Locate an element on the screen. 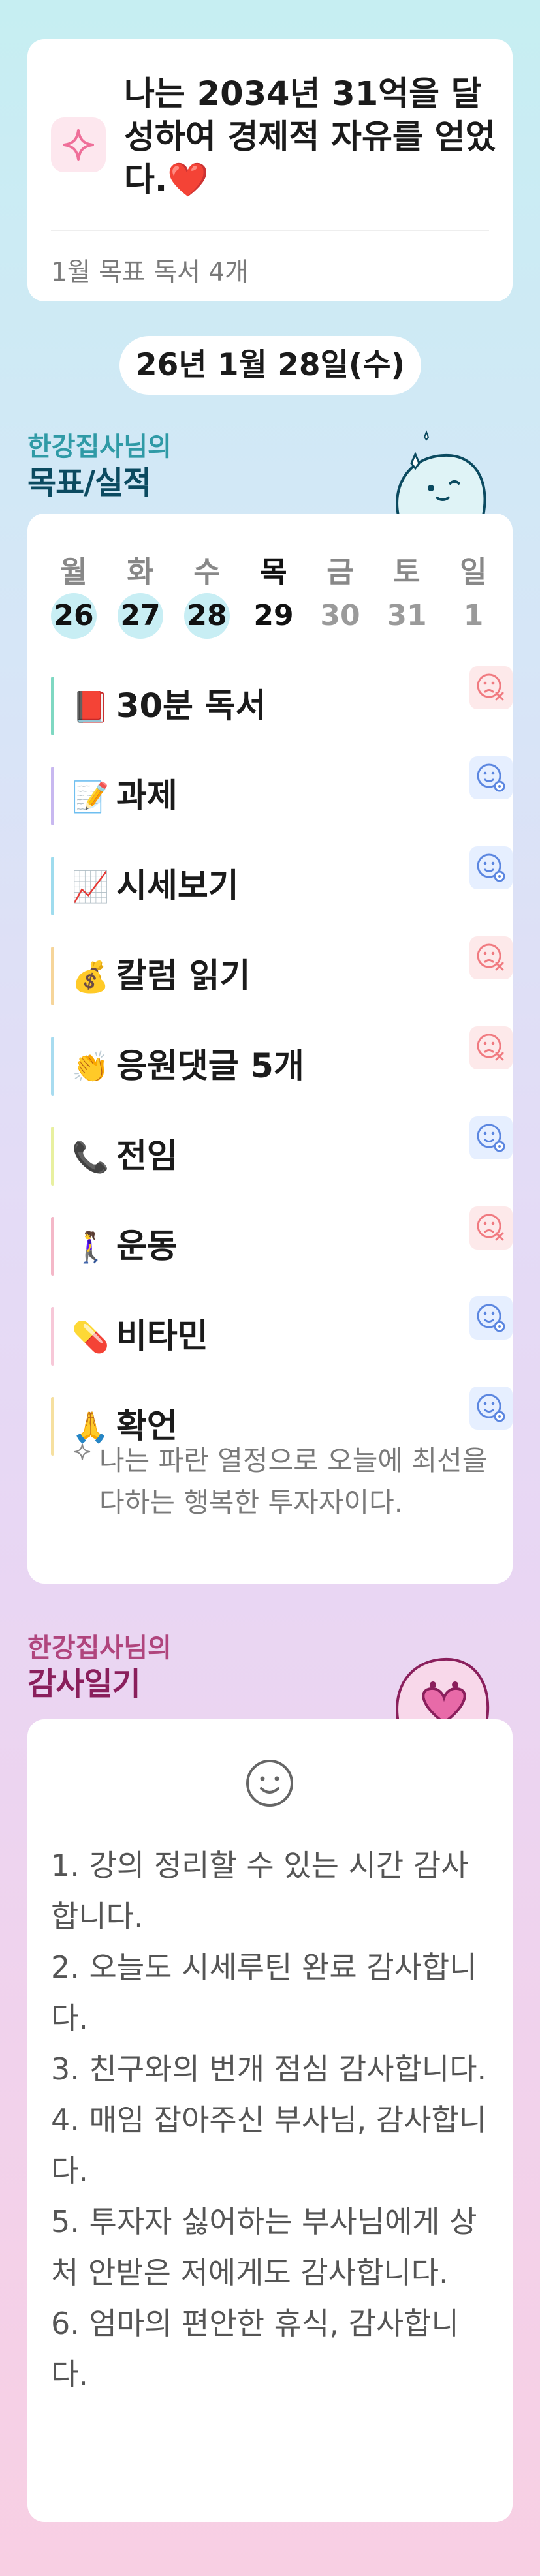 The image size is (540, 2576). task-label: 과제 is located at coordinates (147, 796).